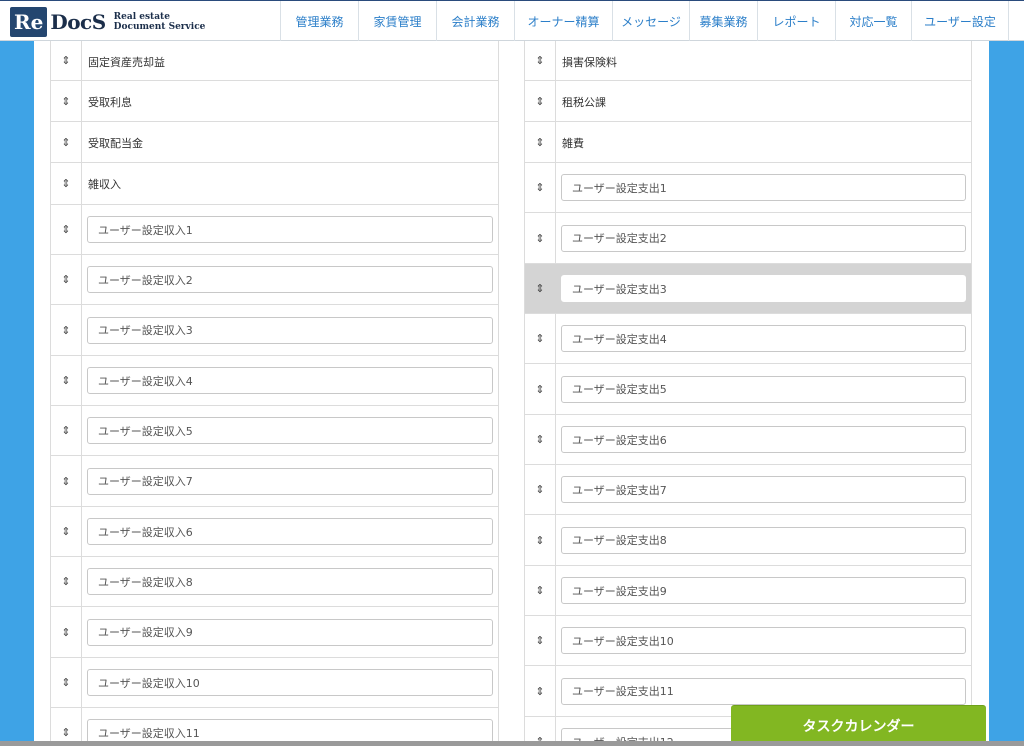 Image resolution: width=1024 pixels, height=746 pixels. What do you see at coordinates (397, 21) in the screenshot?
I see `nav-item-1: 家賃管理` at bounding box center [397, 21].